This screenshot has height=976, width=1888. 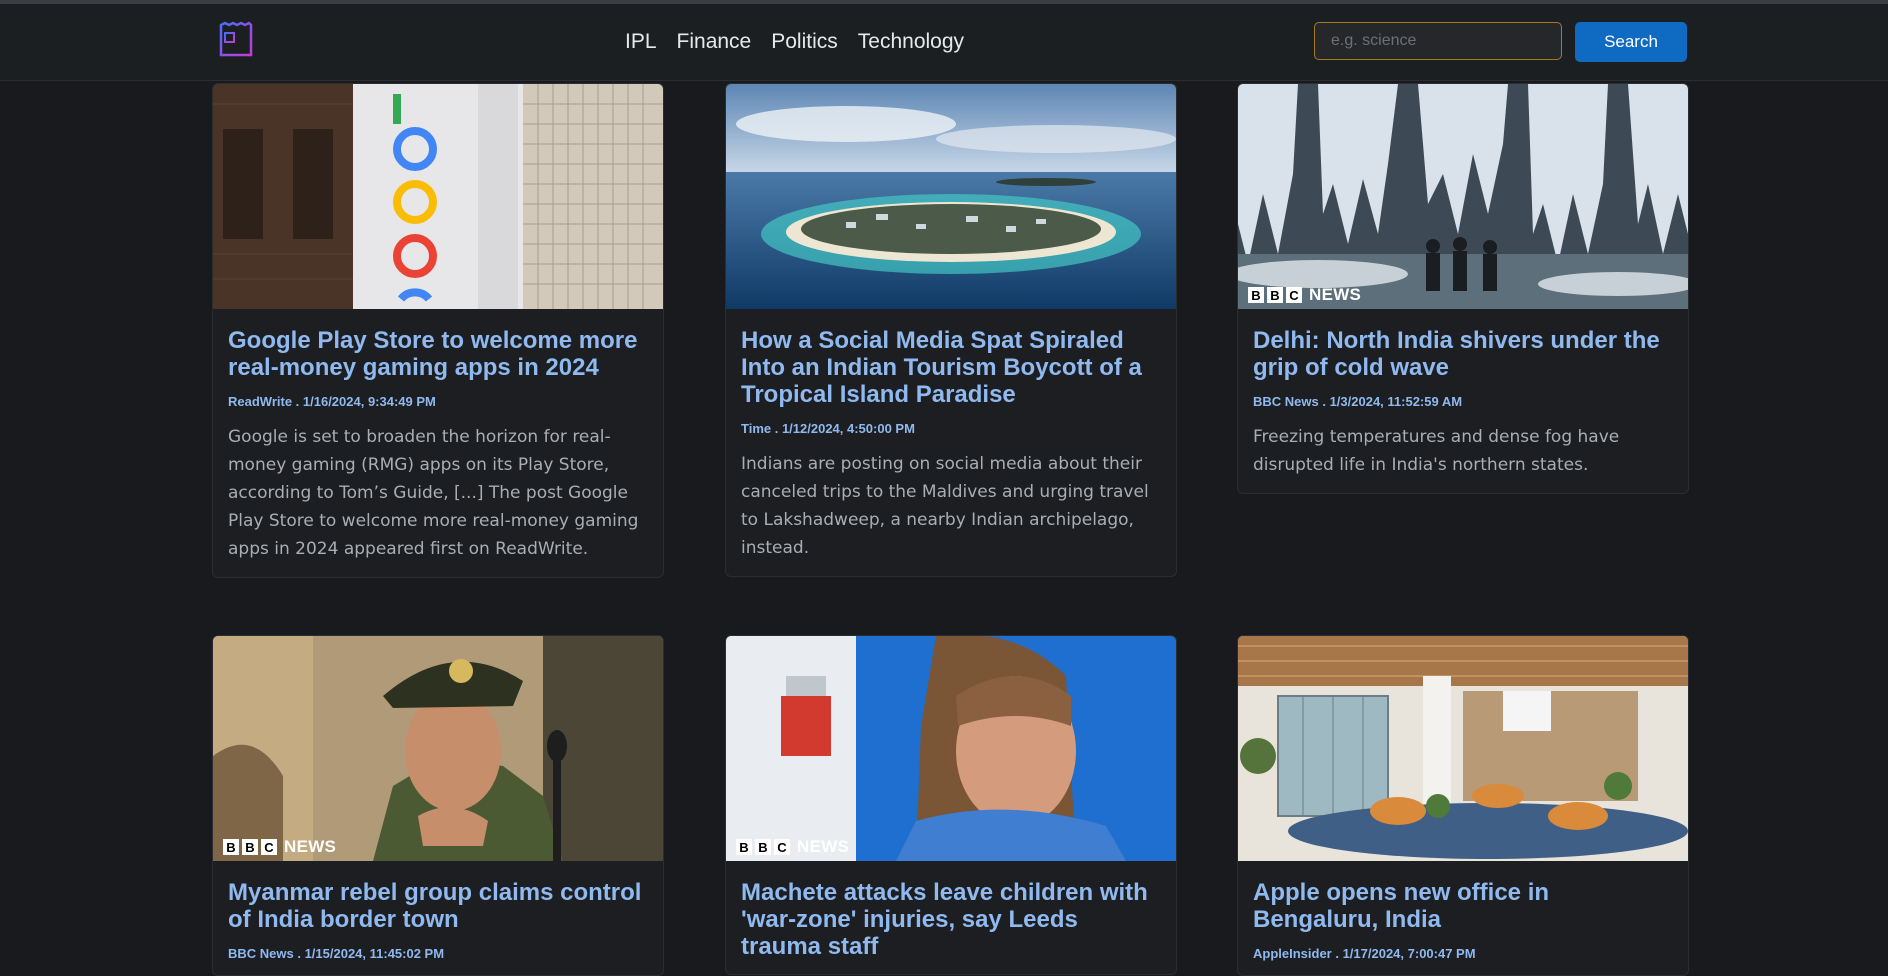 What do you see at coordinates (1364, 953) in the screenshot?
I see `article-meta: AppleInsider . 1/17/2024, 7:00:47 PM` at bounding box center [1364, 953].